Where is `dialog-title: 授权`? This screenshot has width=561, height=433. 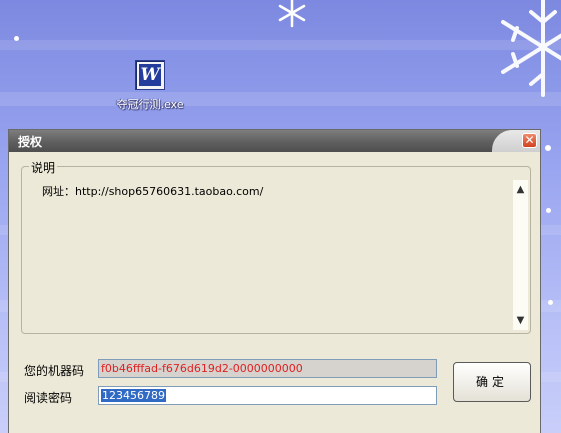
dialog-title: 授权 is located at coordinates (30, 142).